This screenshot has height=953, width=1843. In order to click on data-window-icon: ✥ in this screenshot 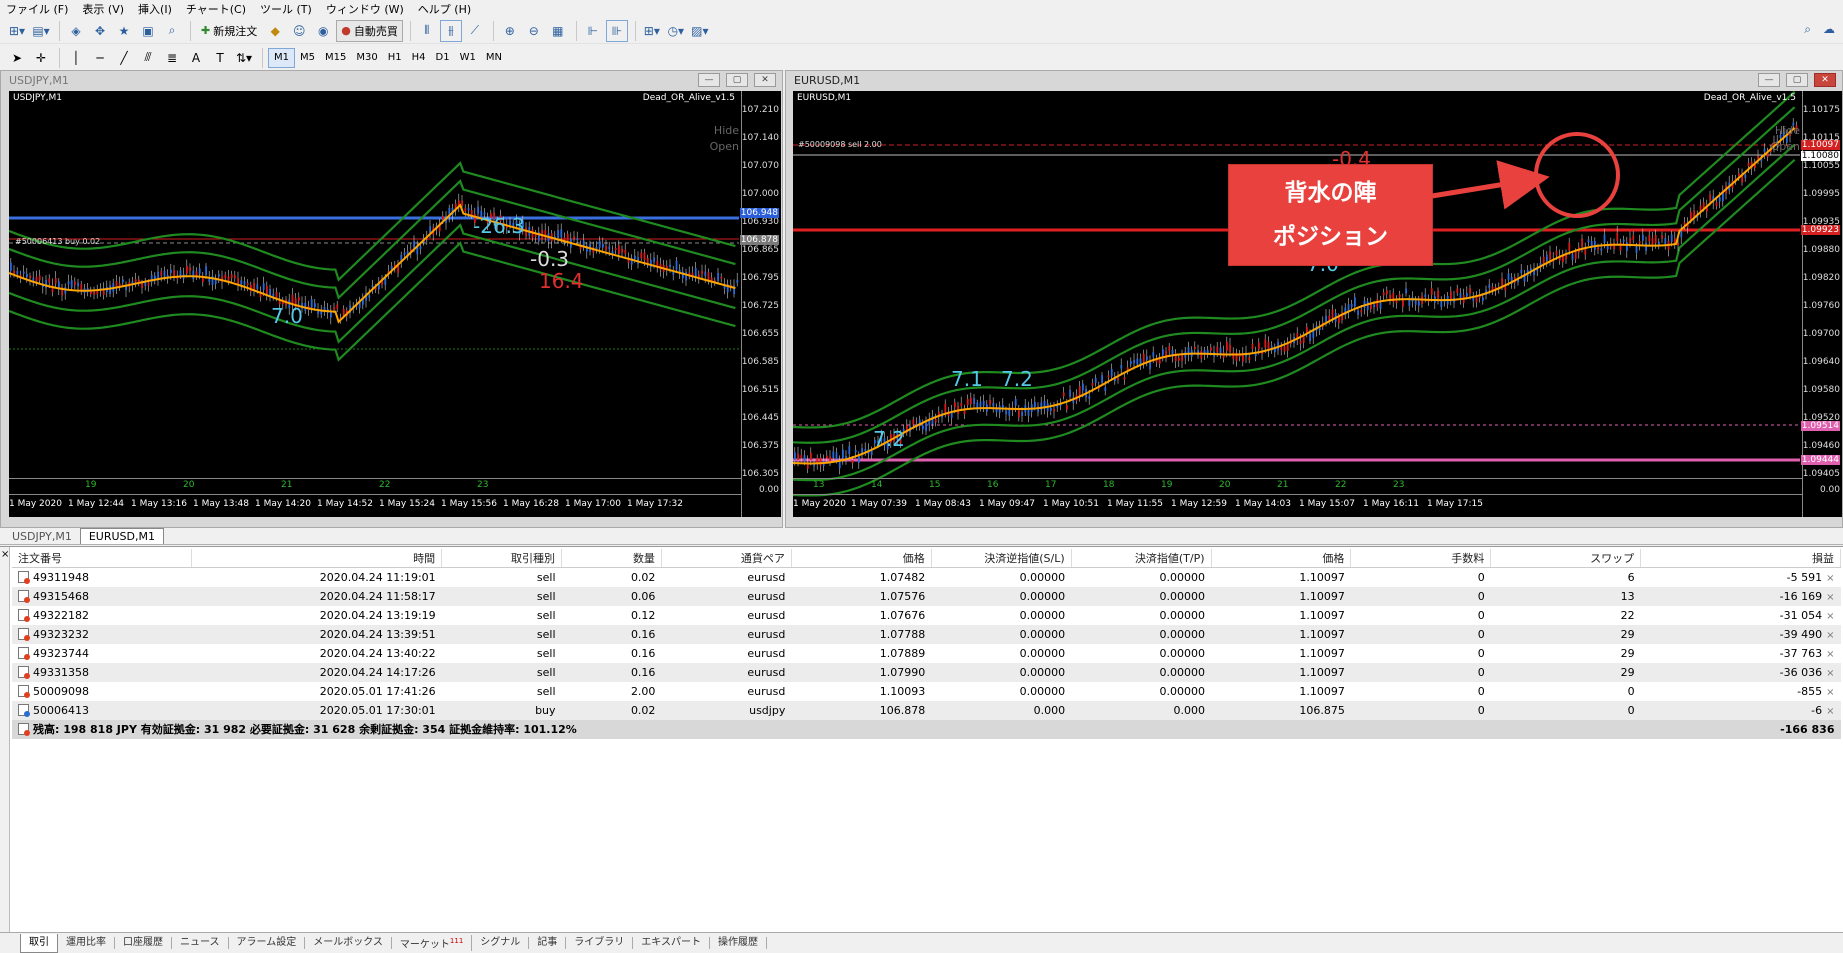, I will do `click(100, 31)`.